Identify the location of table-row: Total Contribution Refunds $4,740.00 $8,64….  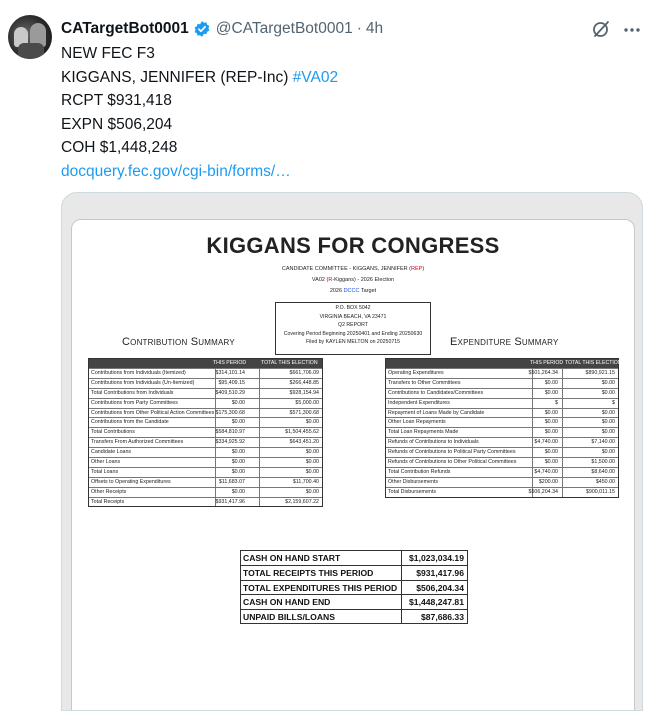
(502, 471).